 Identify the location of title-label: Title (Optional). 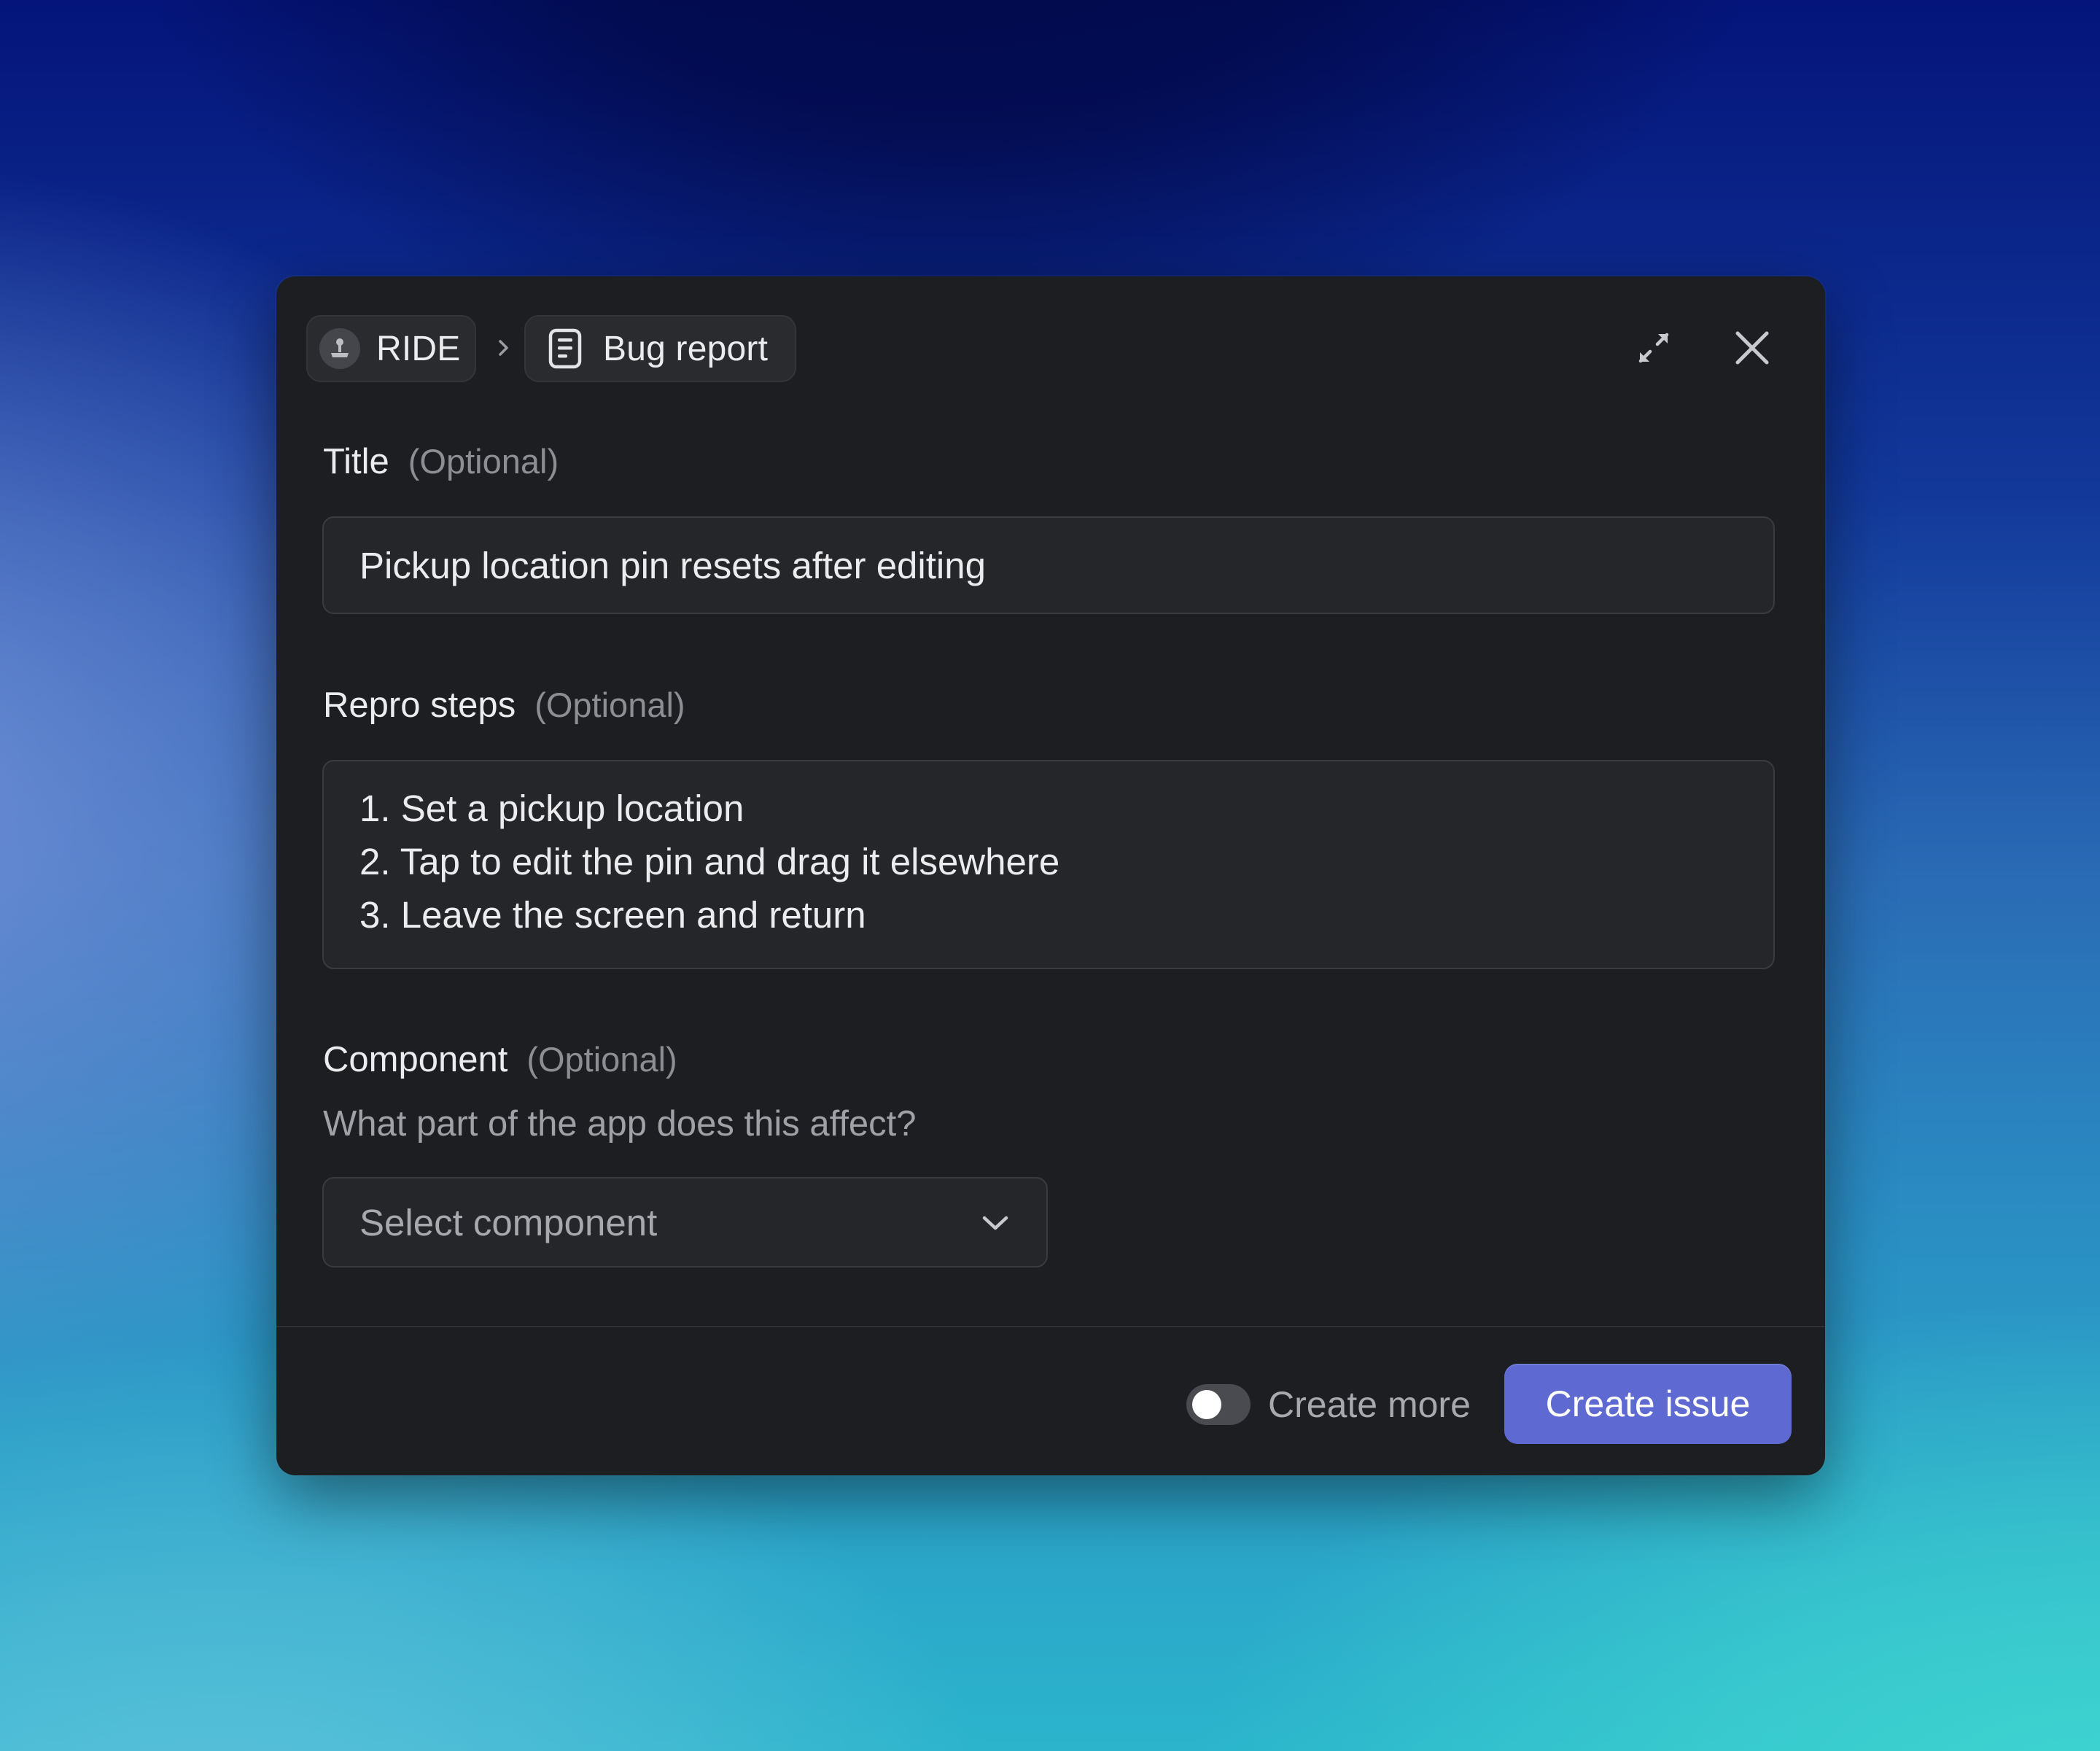
(441, 461).